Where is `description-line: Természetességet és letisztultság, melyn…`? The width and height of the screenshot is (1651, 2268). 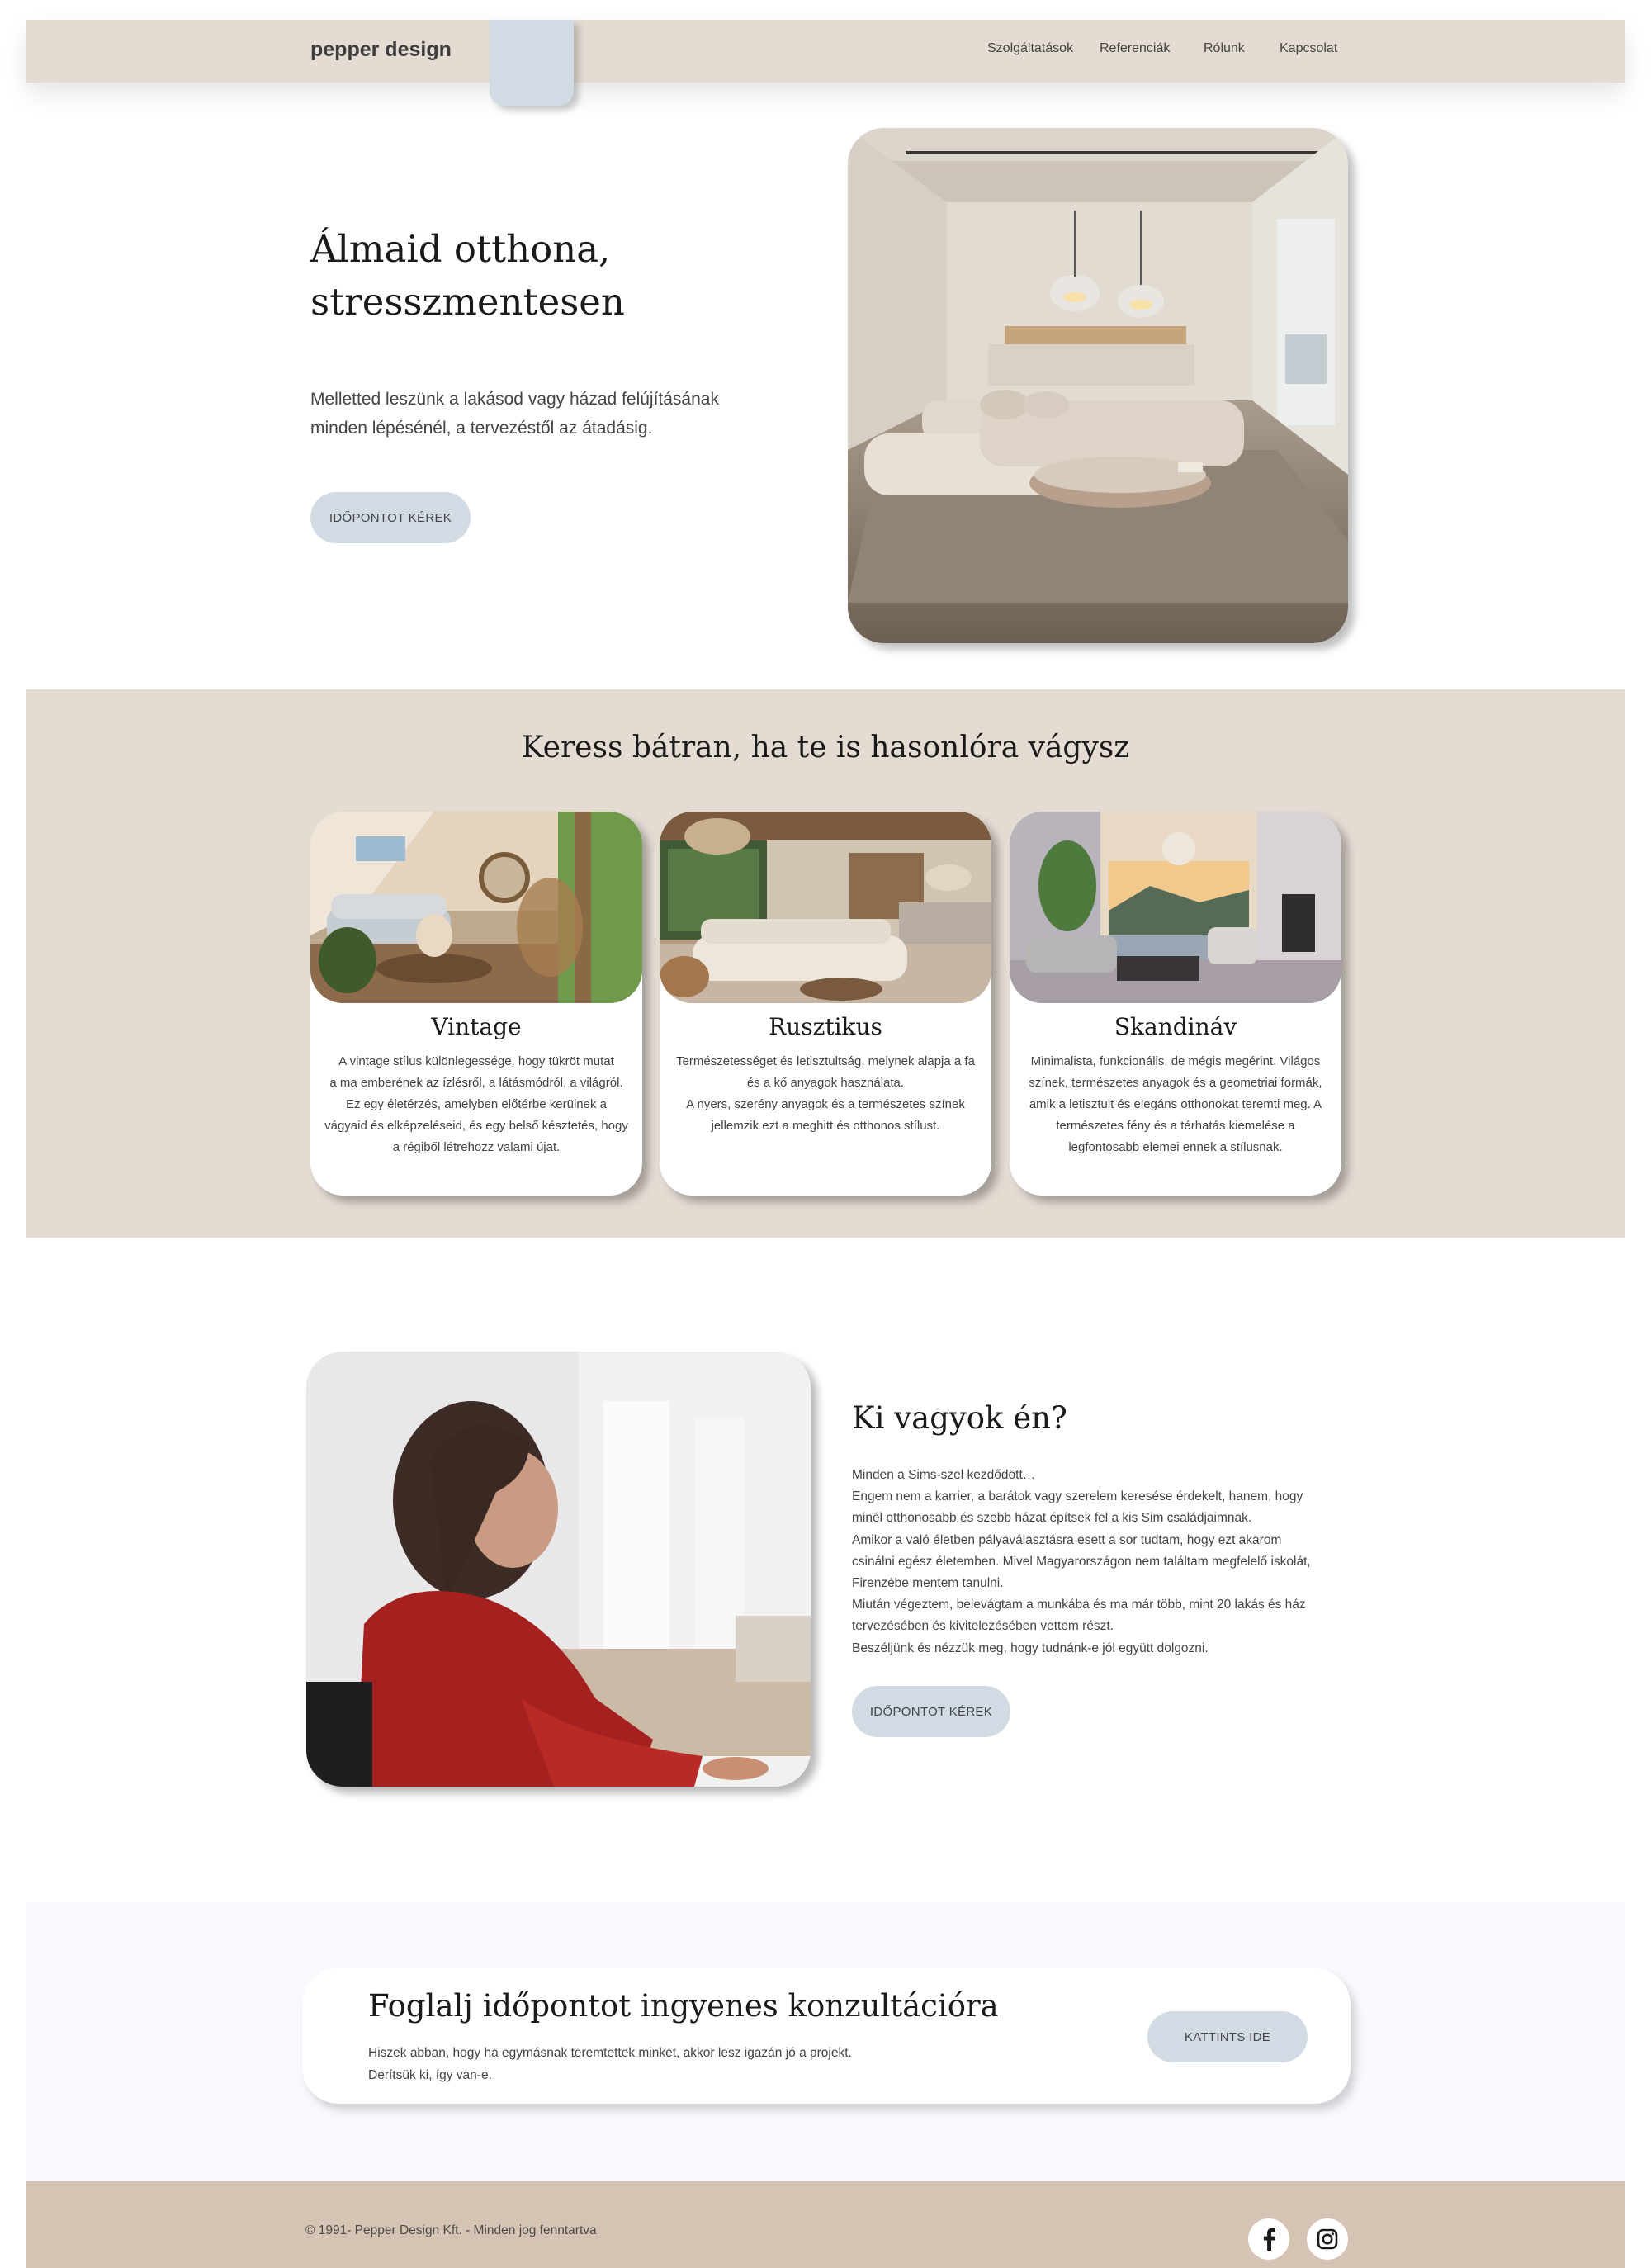
description-line: Természetességet és letisztultság, melyn… is located at coordinates (825, 1061).